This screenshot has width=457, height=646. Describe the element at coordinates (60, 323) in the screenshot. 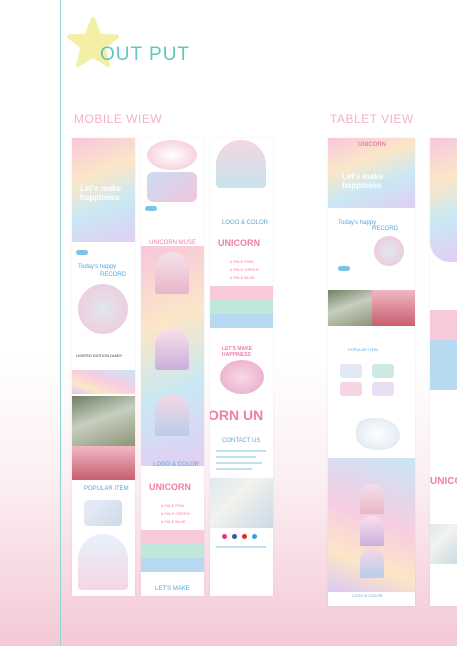

I see `vertical-divider-line` at that location.